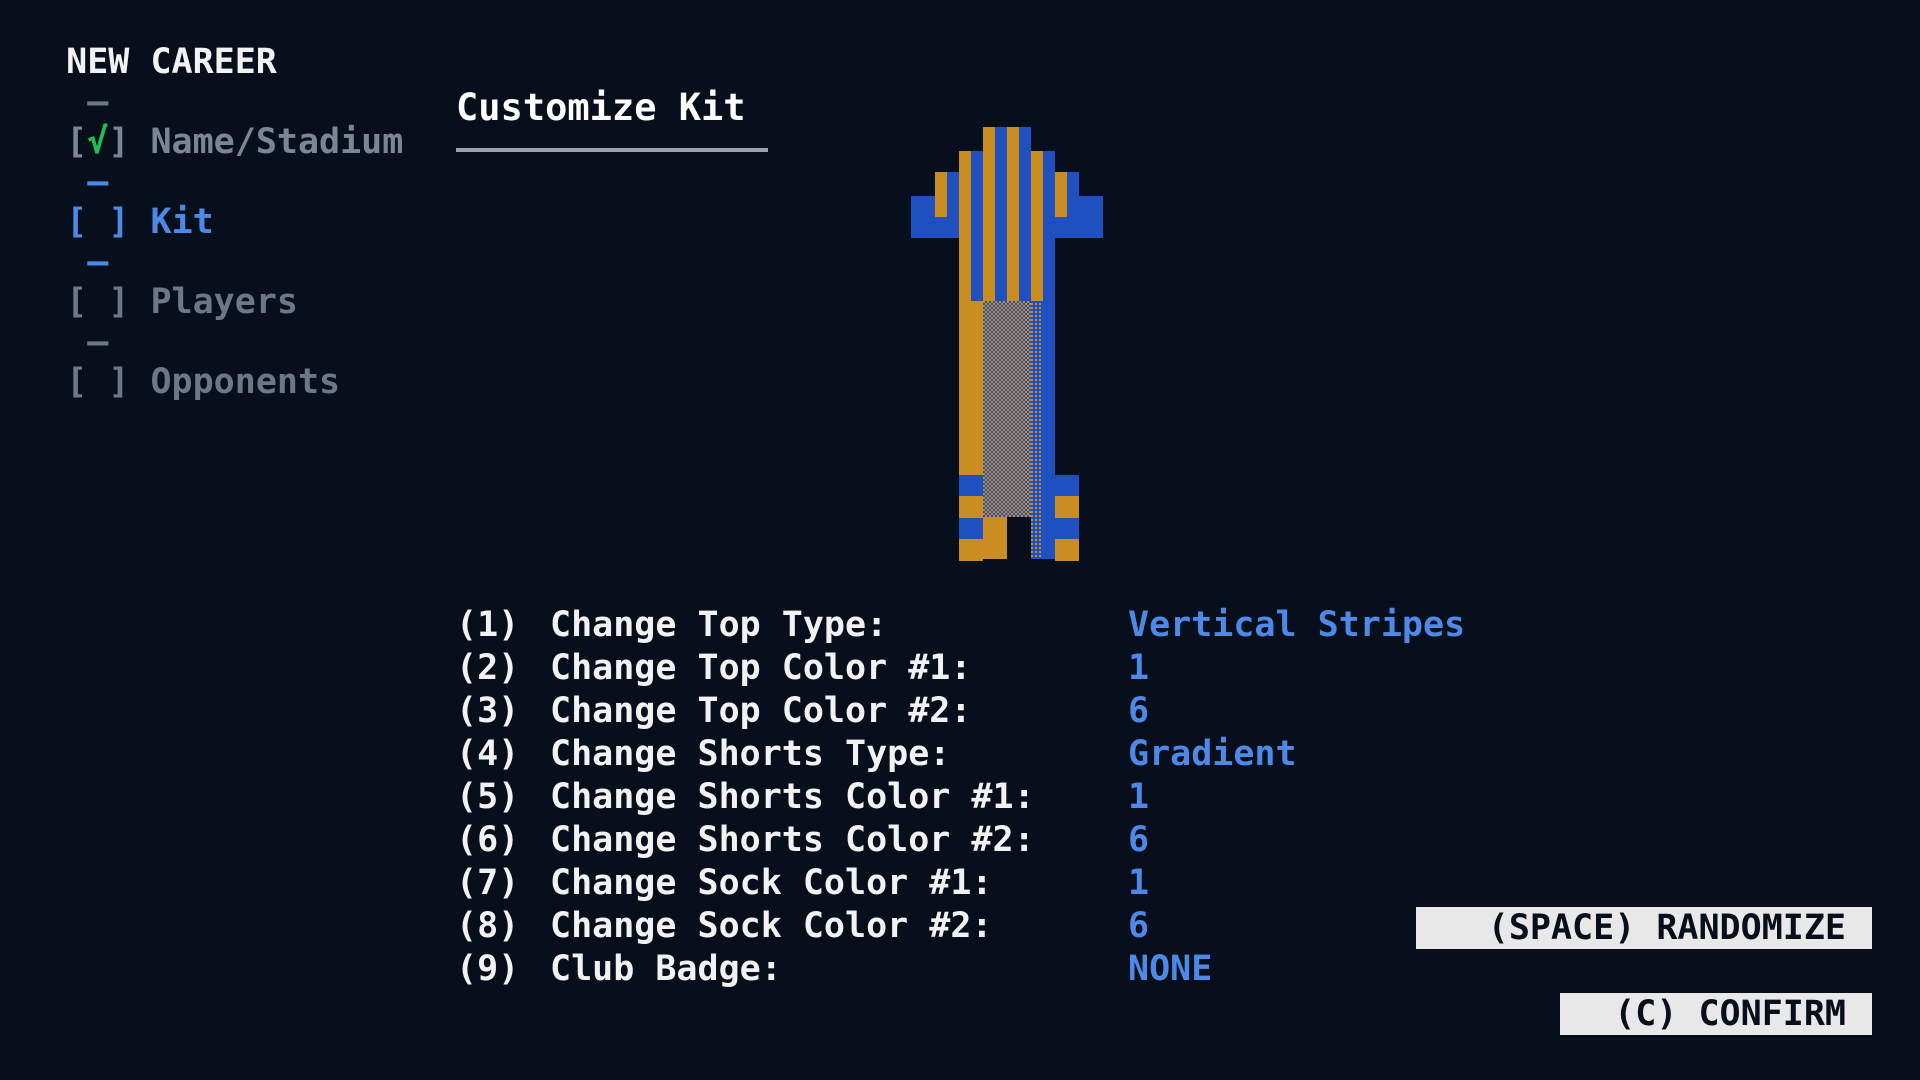  Describe the element at coordinates (601, 107) in the screenshot. I see `section-title: Customize Kit` at that location.